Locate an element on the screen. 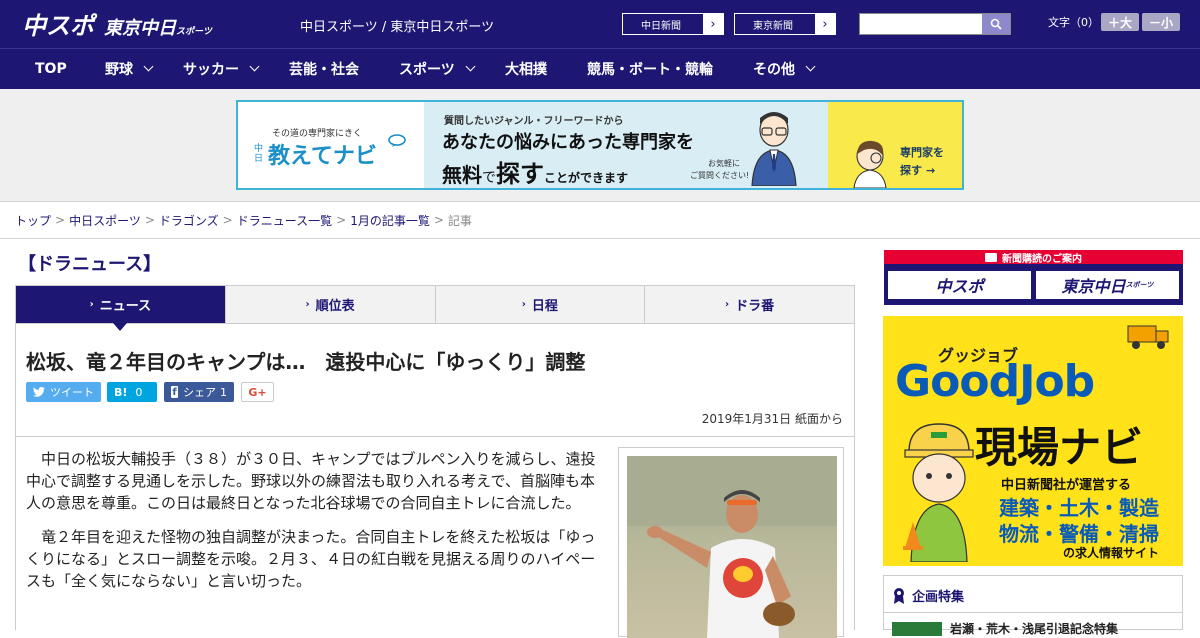 The height and width of the screenshot is (638, 1200). feature-item-label: 岩瀬・荒木・浅尾引退記念特集 is located at coordinates (1034, 629).